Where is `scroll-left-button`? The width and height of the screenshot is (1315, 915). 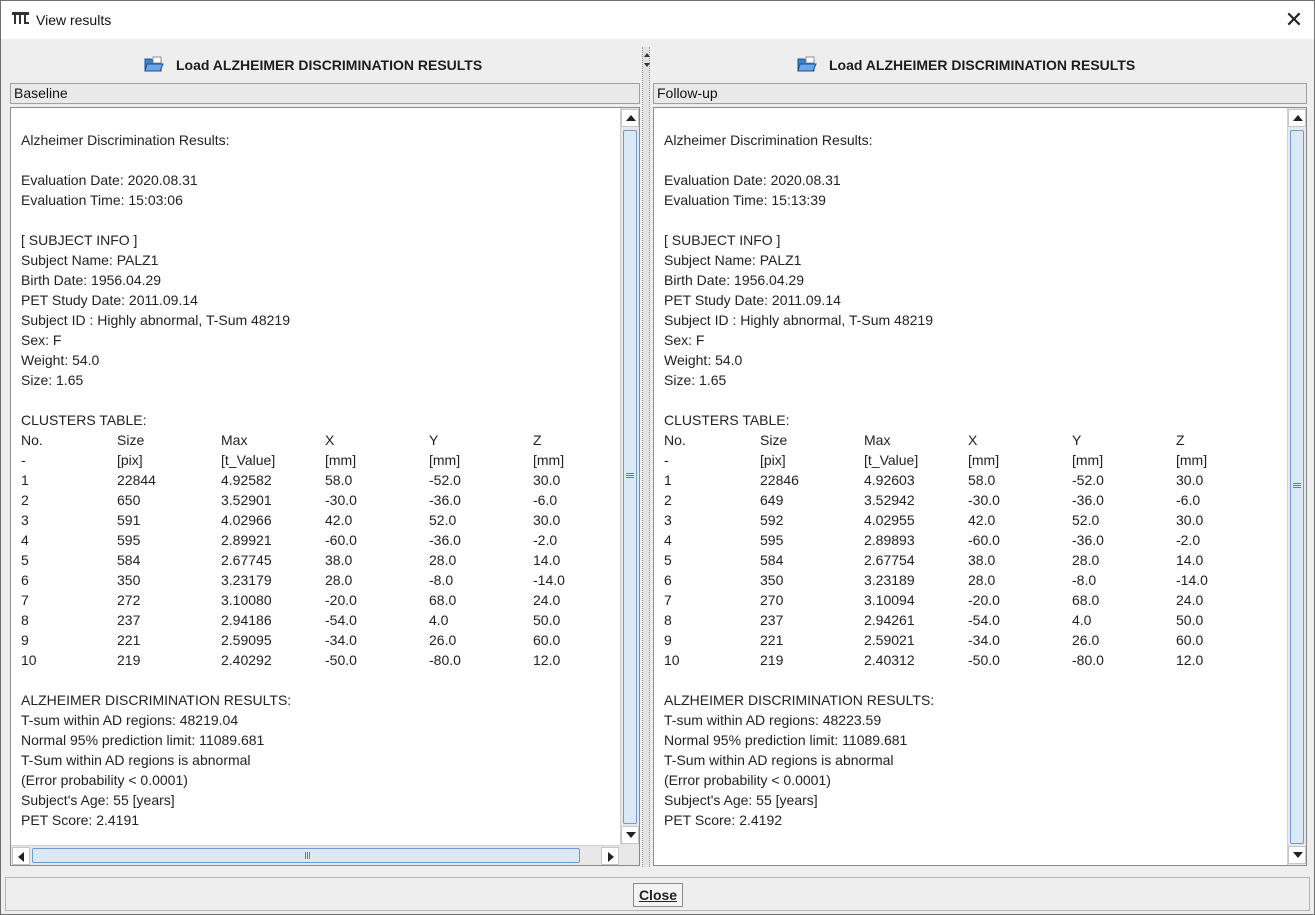
scroll-left-button is located at coordinates (21, 856).